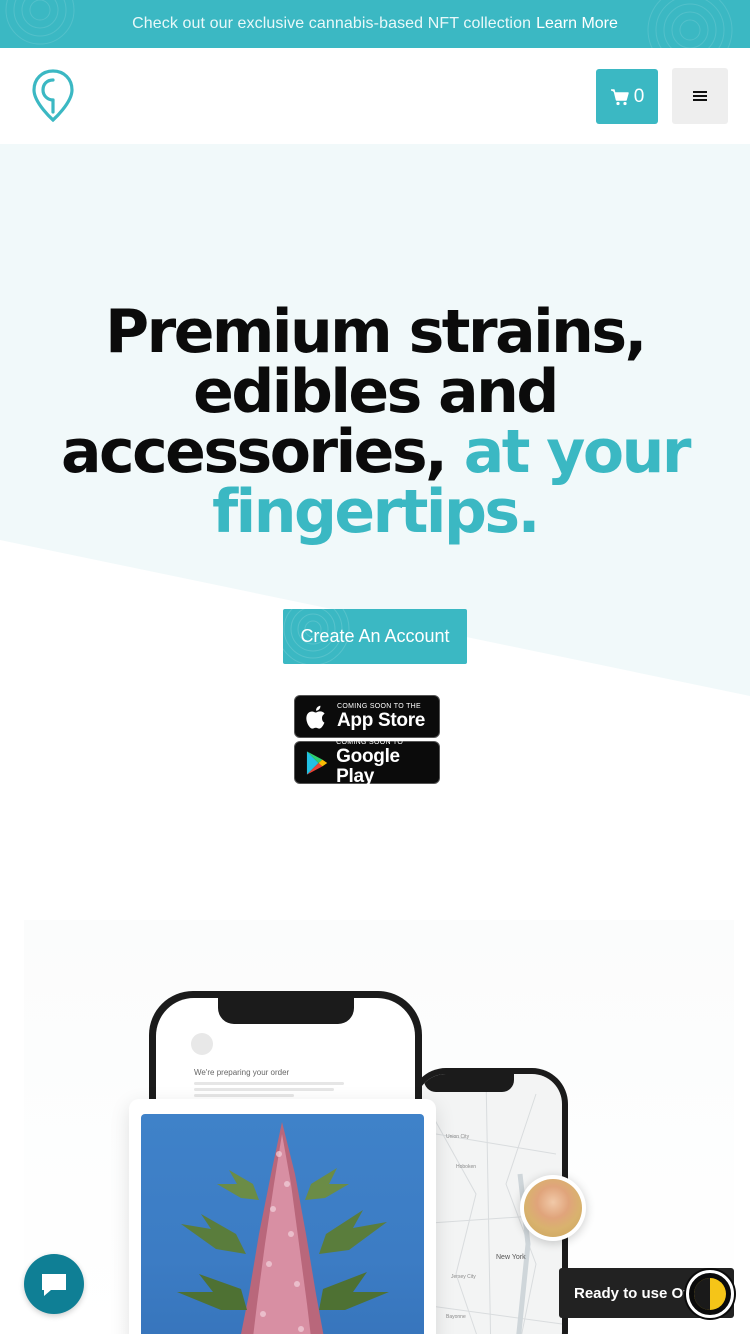 This screenshot has height=1334, width=750. I want to click on avatar-photo, so click(553, 1208).